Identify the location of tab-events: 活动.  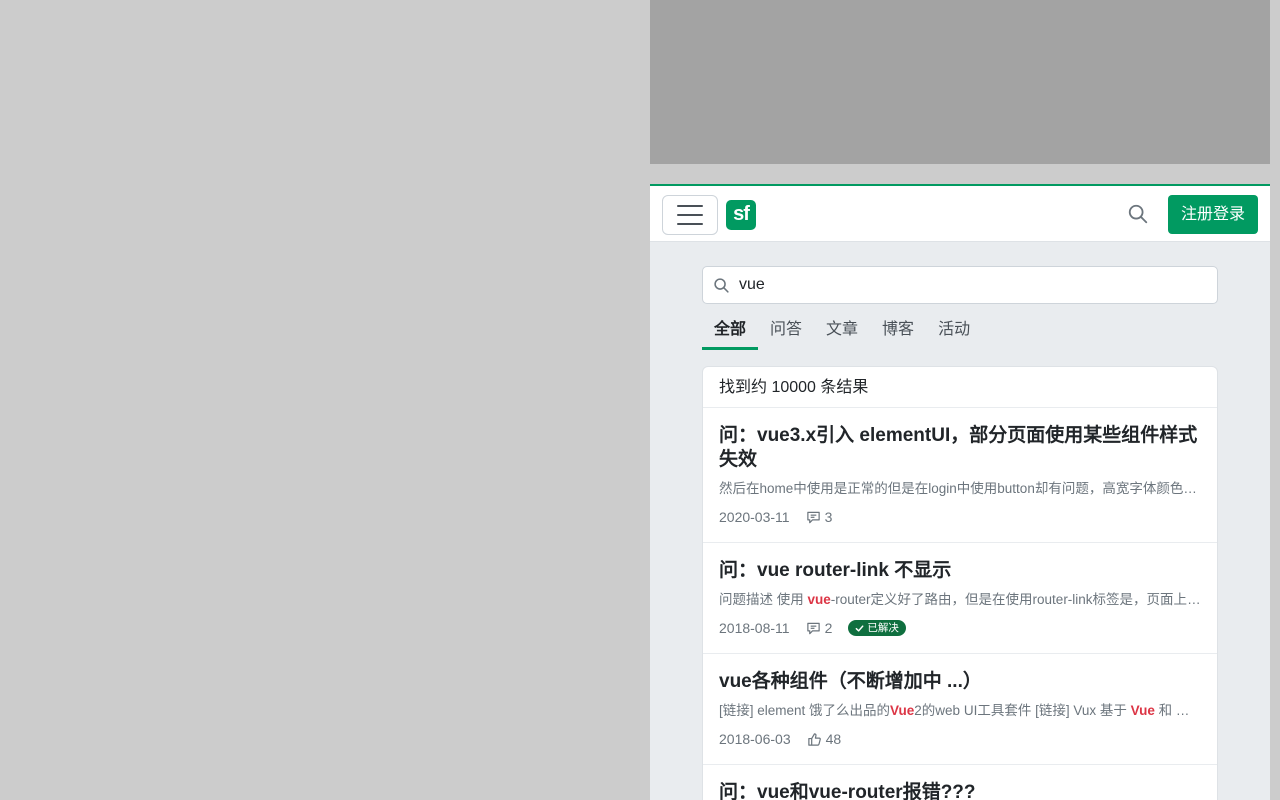
(954, 331).